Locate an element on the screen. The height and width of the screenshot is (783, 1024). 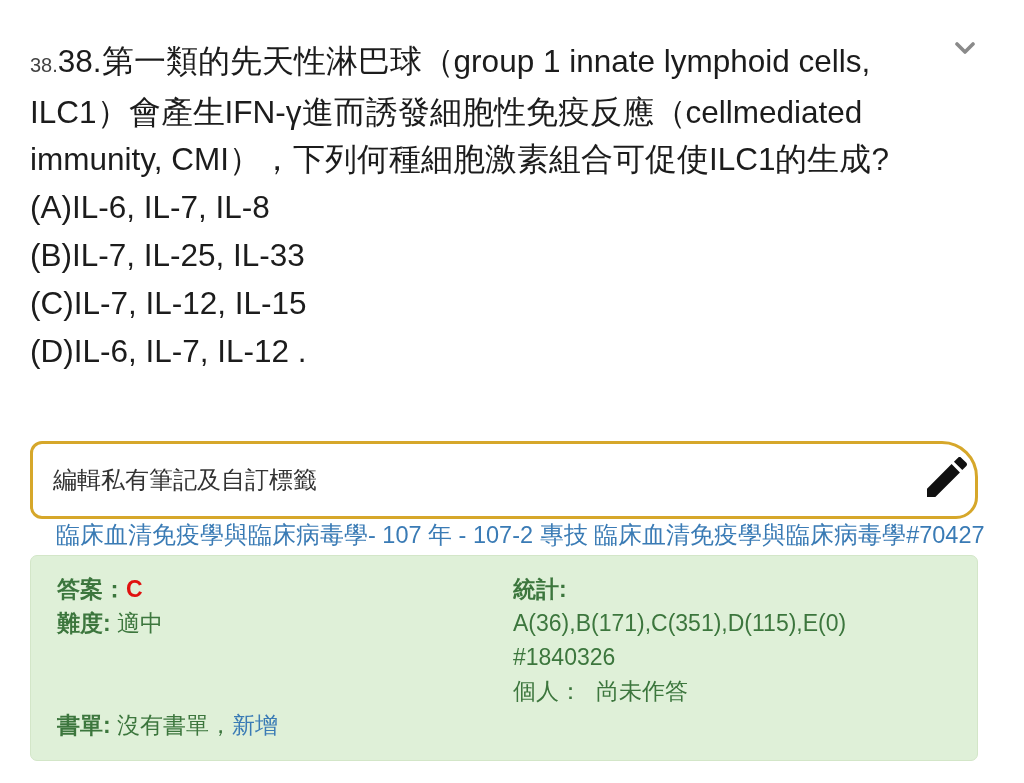
difficulty-label: 難度: is located at coordinates (84, 623).